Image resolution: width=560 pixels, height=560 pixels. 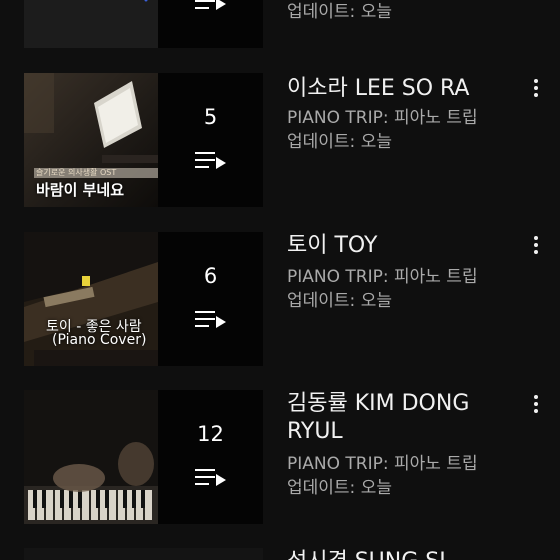 I want to click on thumbnail-caption-sub: (Piano Cover), so click(x=99, y=340).